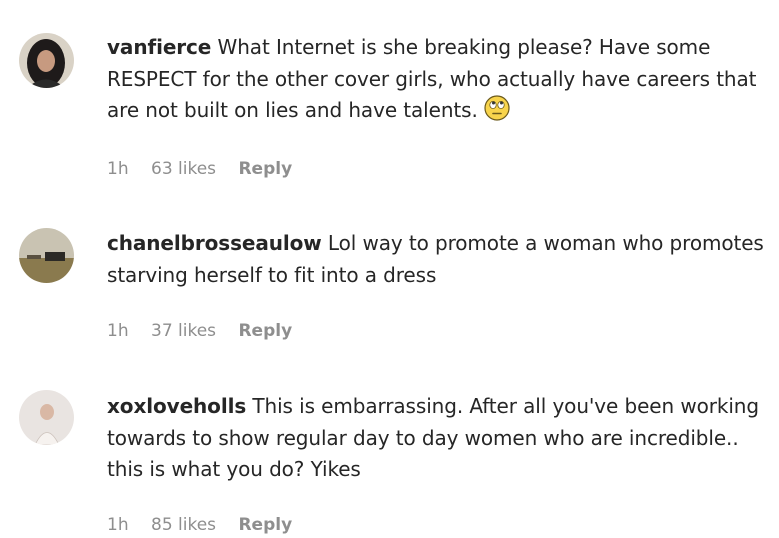  What do you see at coordinates (497, 113) in the screenshot?
I see `face-with-rolling-eyes-icon` at bounding box center [497, 113].